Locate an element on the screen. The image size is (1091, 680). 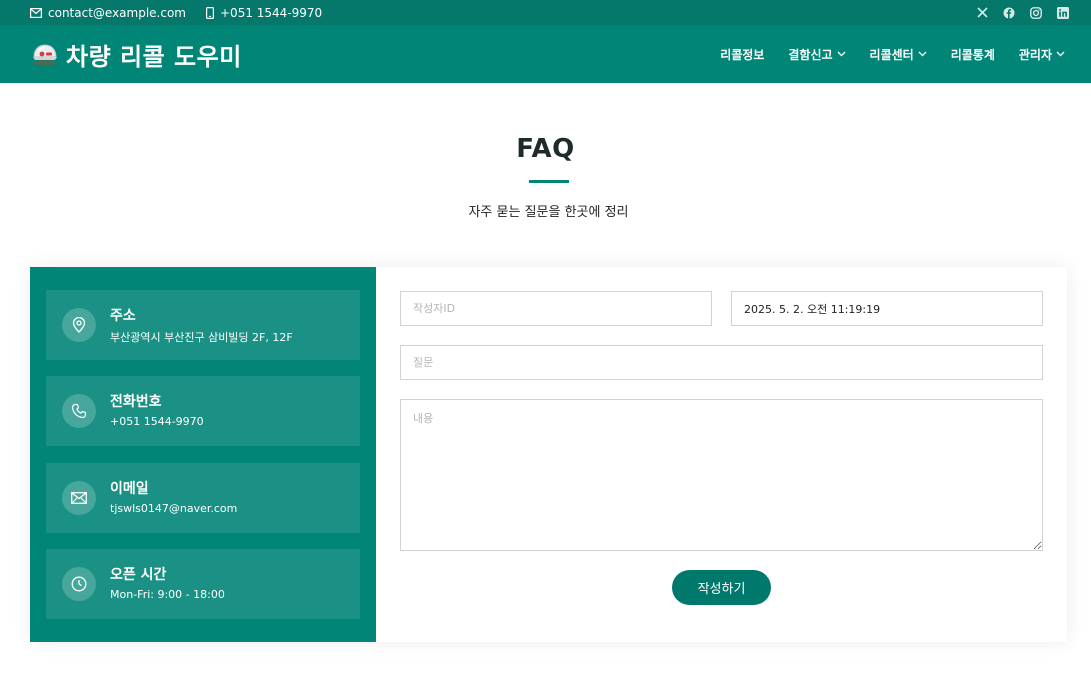
nav-label: 리콜통계 is located at coordinates (972, 54).